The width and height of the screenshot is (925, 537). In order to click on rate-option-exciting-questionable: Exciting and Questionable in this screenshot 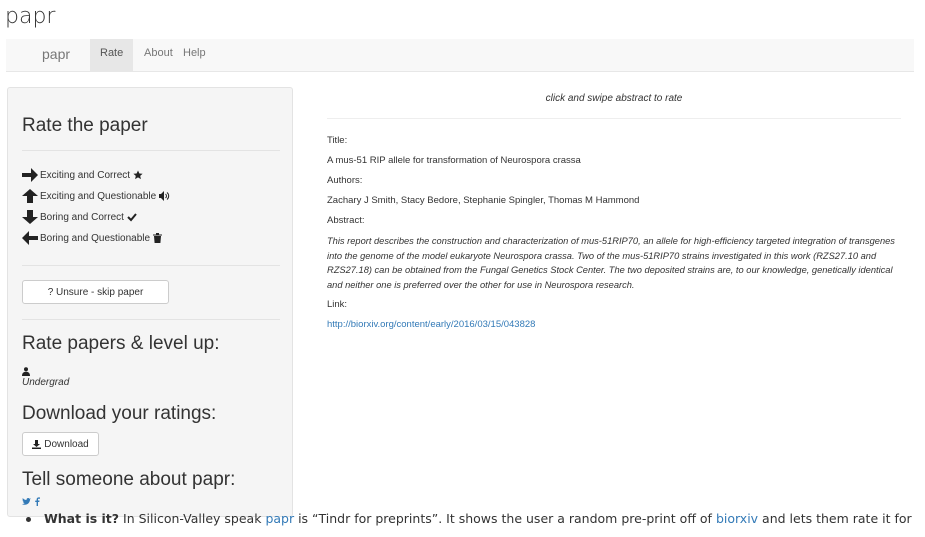, I will do `click(96, 196)`.